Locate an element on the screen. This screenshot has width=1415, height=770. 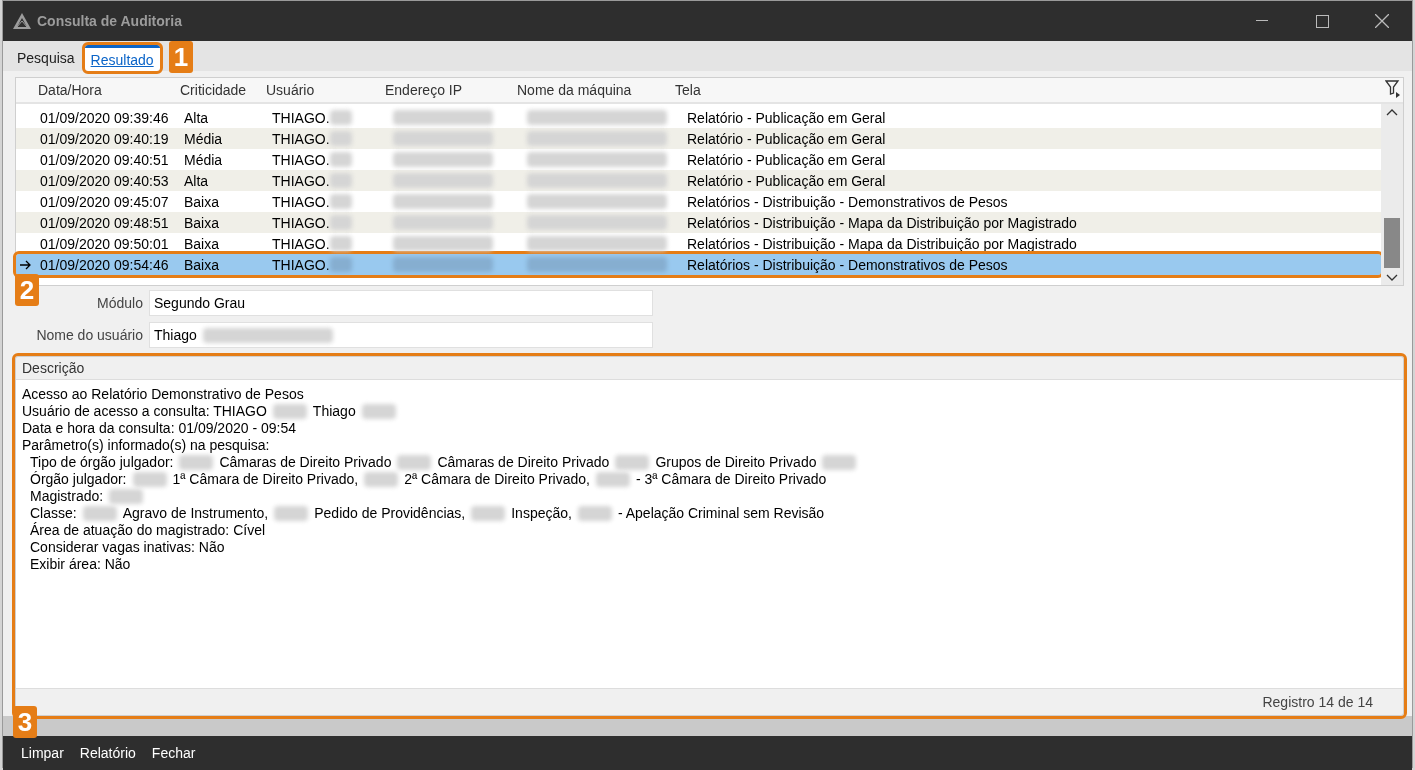
table-cell: 01/09/2020 09:50:01 is located at coordinates (104, 243).